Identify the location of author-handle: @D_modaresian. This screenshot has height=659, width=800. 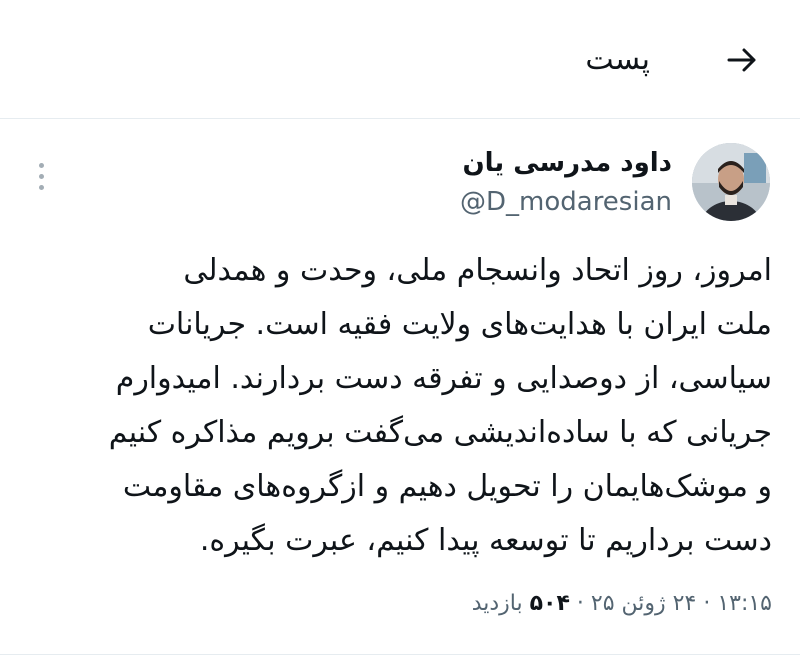
(566, 202).